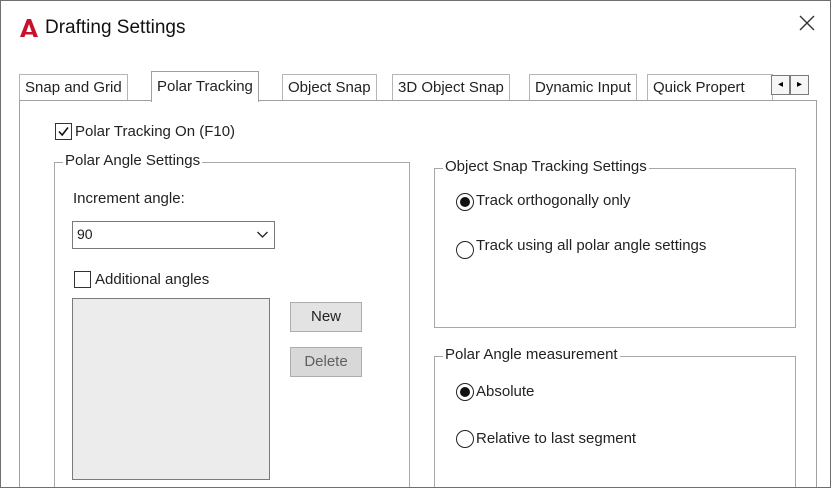 The height and width of the screenshot is (488, 831). Describe the element at coordinates (152, 279) in the screenshot. I see `additional-angles-label: Additional angles` at that location.